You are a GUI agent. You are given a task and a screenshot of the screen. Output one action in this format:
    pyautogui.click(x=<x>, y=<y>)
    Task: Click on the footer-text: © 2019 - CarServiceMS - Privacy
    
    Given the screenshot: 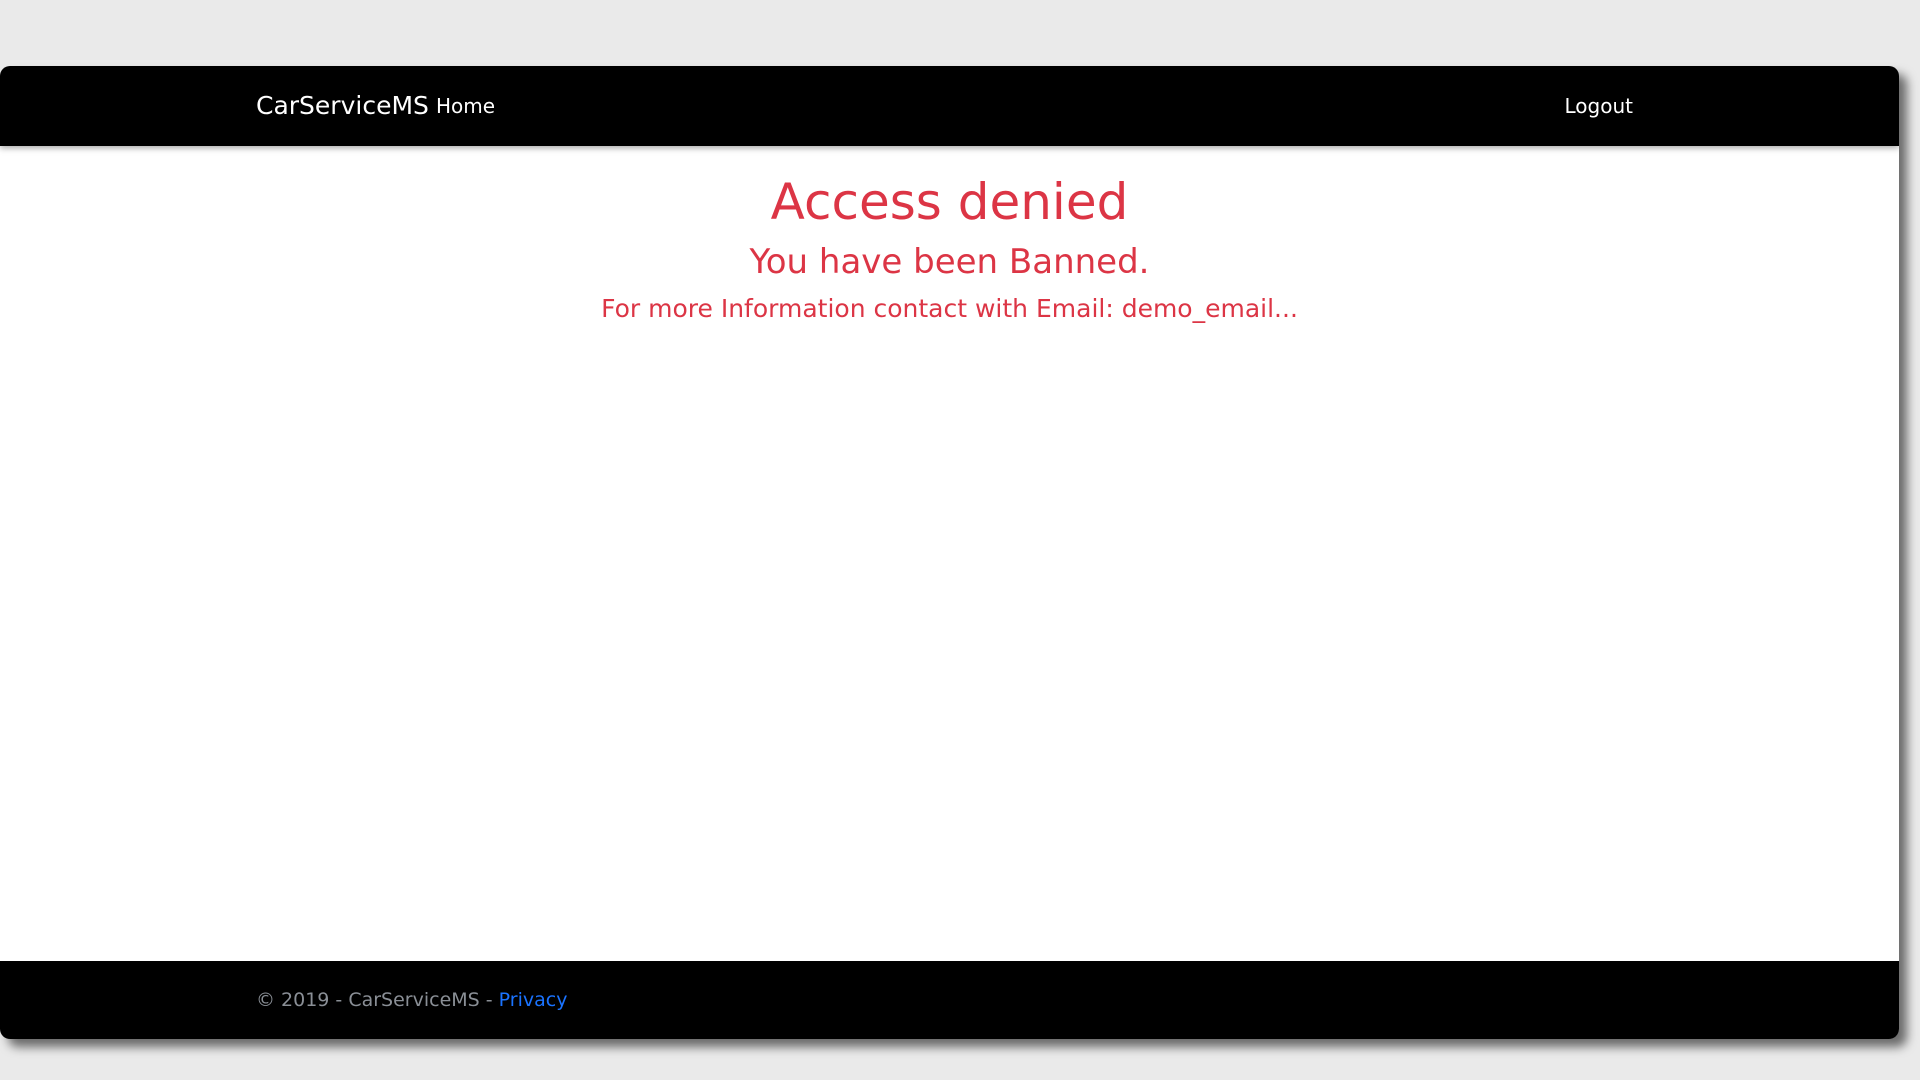 What is the action you would take?
    pyautogui.click(x=411, y=1000)
    